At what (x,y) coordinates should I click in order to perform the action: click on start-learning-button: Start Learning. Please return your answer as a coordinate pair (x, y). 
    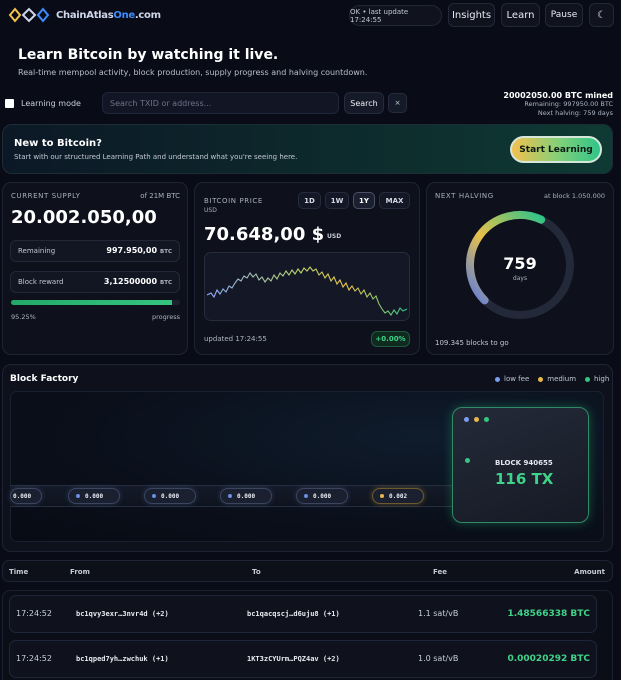
    Looking at the image, I should click on (556, 149).